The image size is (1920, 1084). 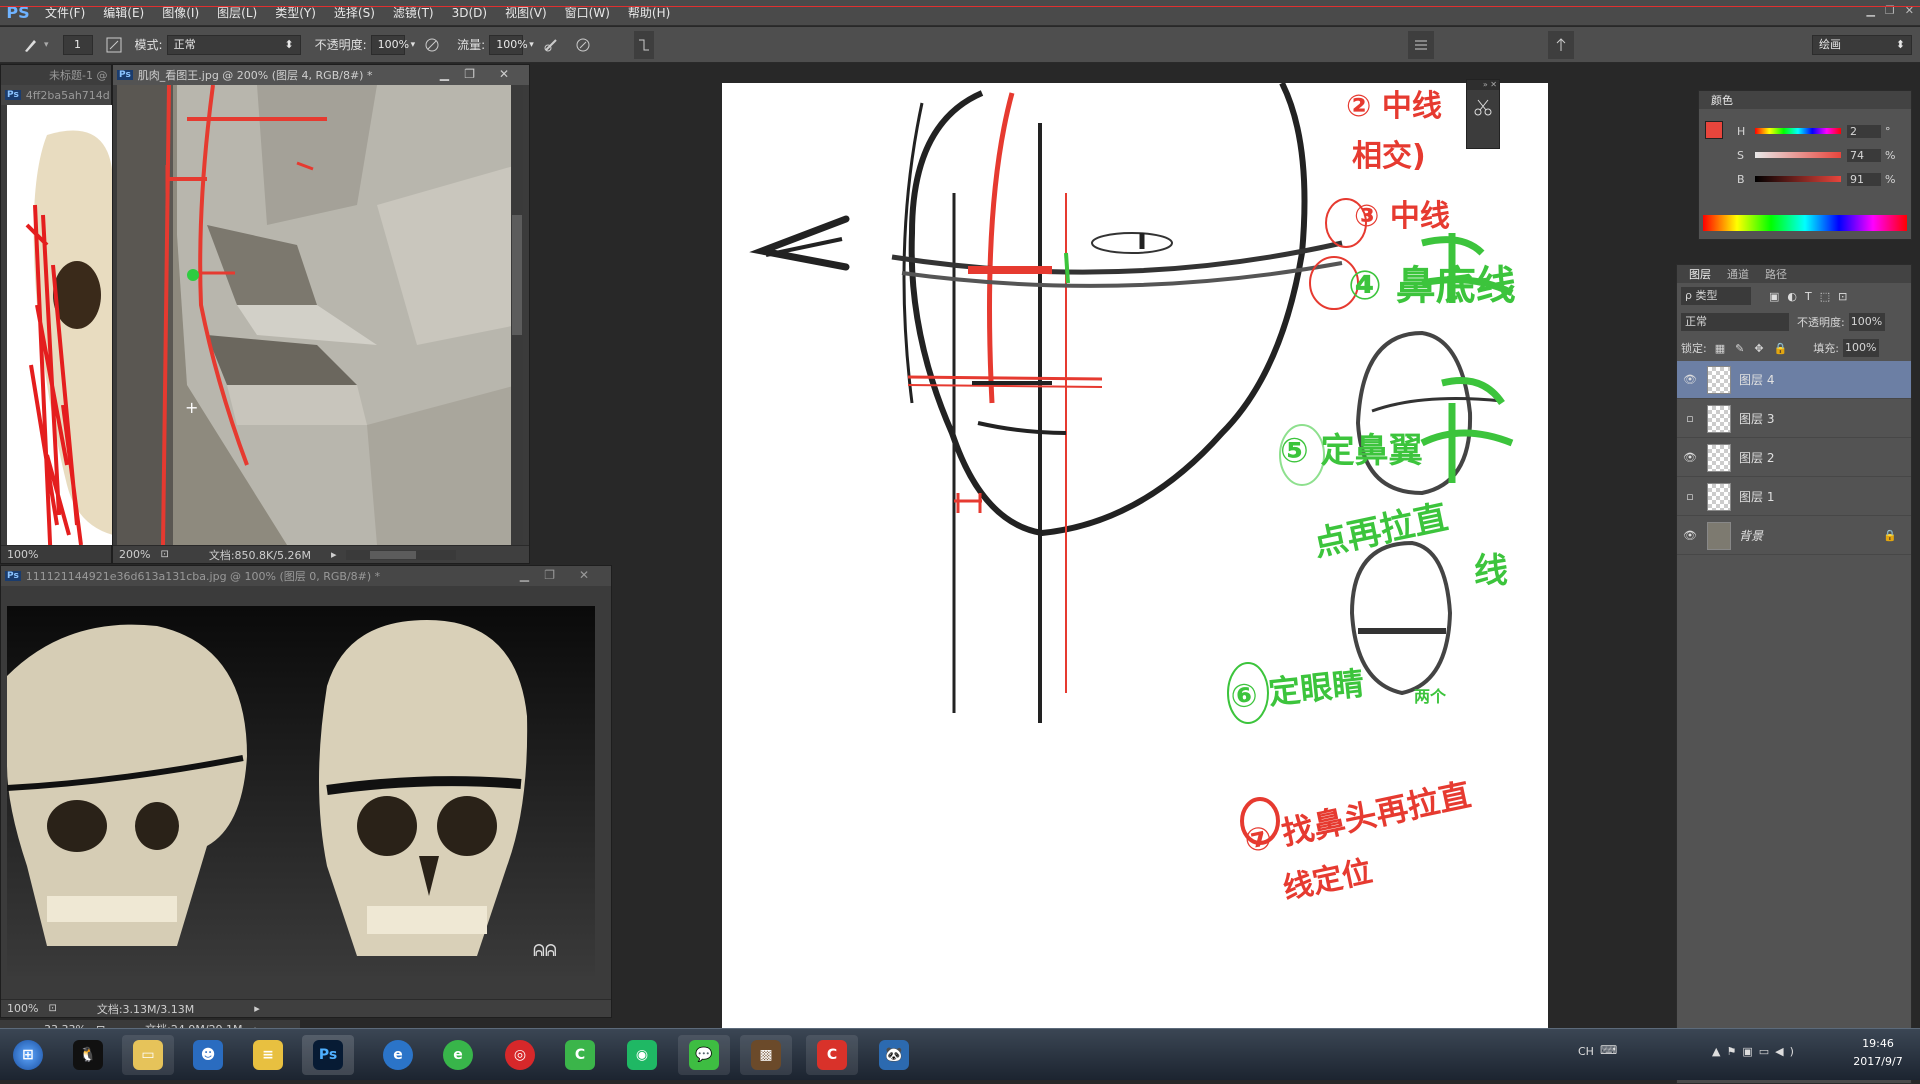 What do you see at coordinates (56, 314) in the screenshot?
I see `doc-window-untitled: 未标题-1 @ Ps 4ff2ba5ah714d 100%` at bounding box center [56, 314].